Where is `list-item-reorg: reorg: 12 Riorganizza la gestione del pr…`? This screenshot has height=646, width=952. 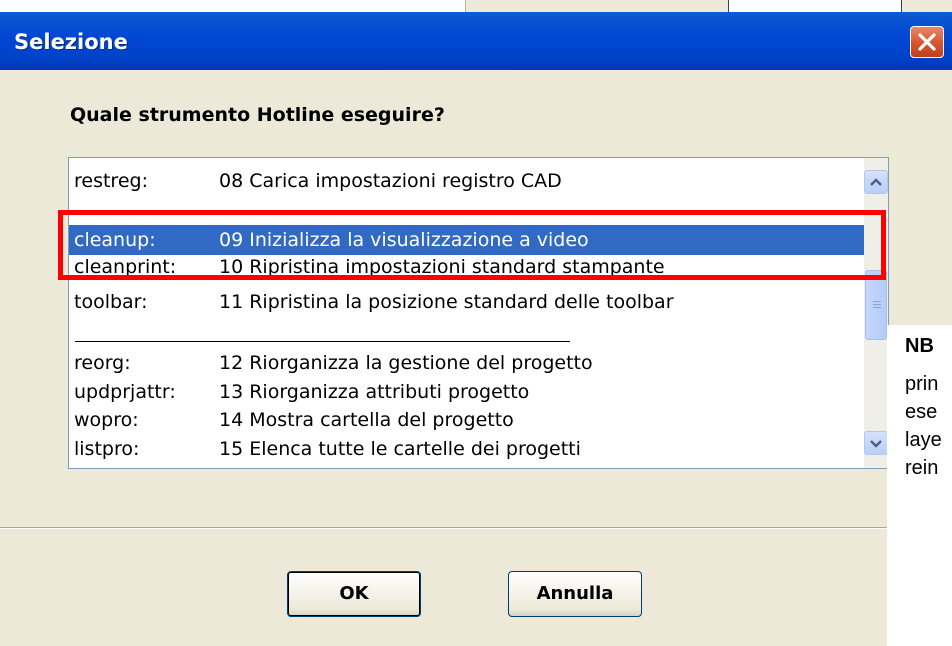 list-item-reorg: reorg: 12 Riorganizza la gestione del pr… is located at coordinates (466, 363).